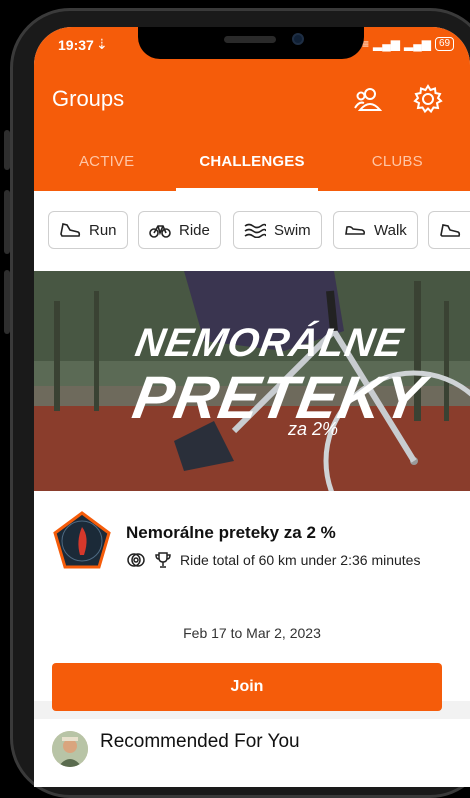  What do you see at coordinates (82, 540) in the screenshot?
I see `challenge-badge-icon` at bounding box center [82, 540].